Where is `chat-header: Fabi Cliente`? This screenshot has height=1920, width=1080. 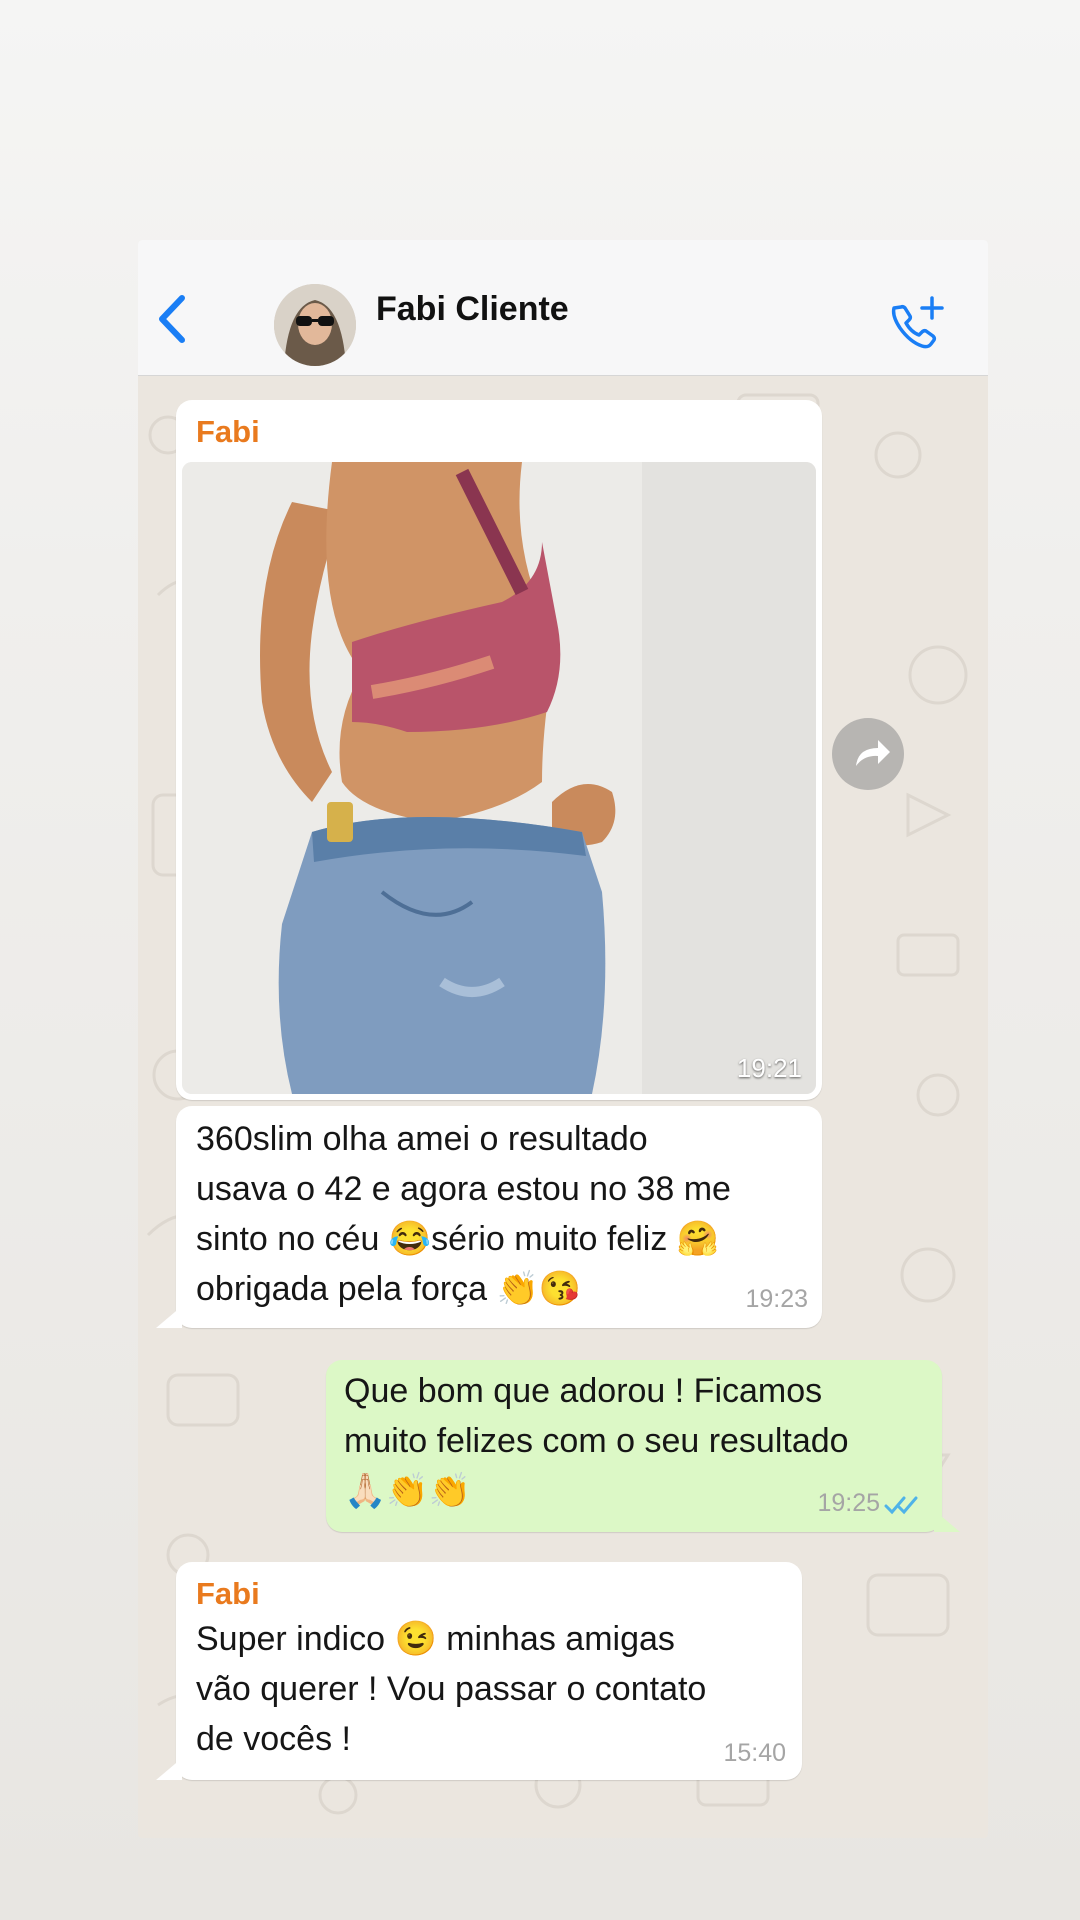
chat-header: Fabi Cliente is located at coordinates (563, 308).